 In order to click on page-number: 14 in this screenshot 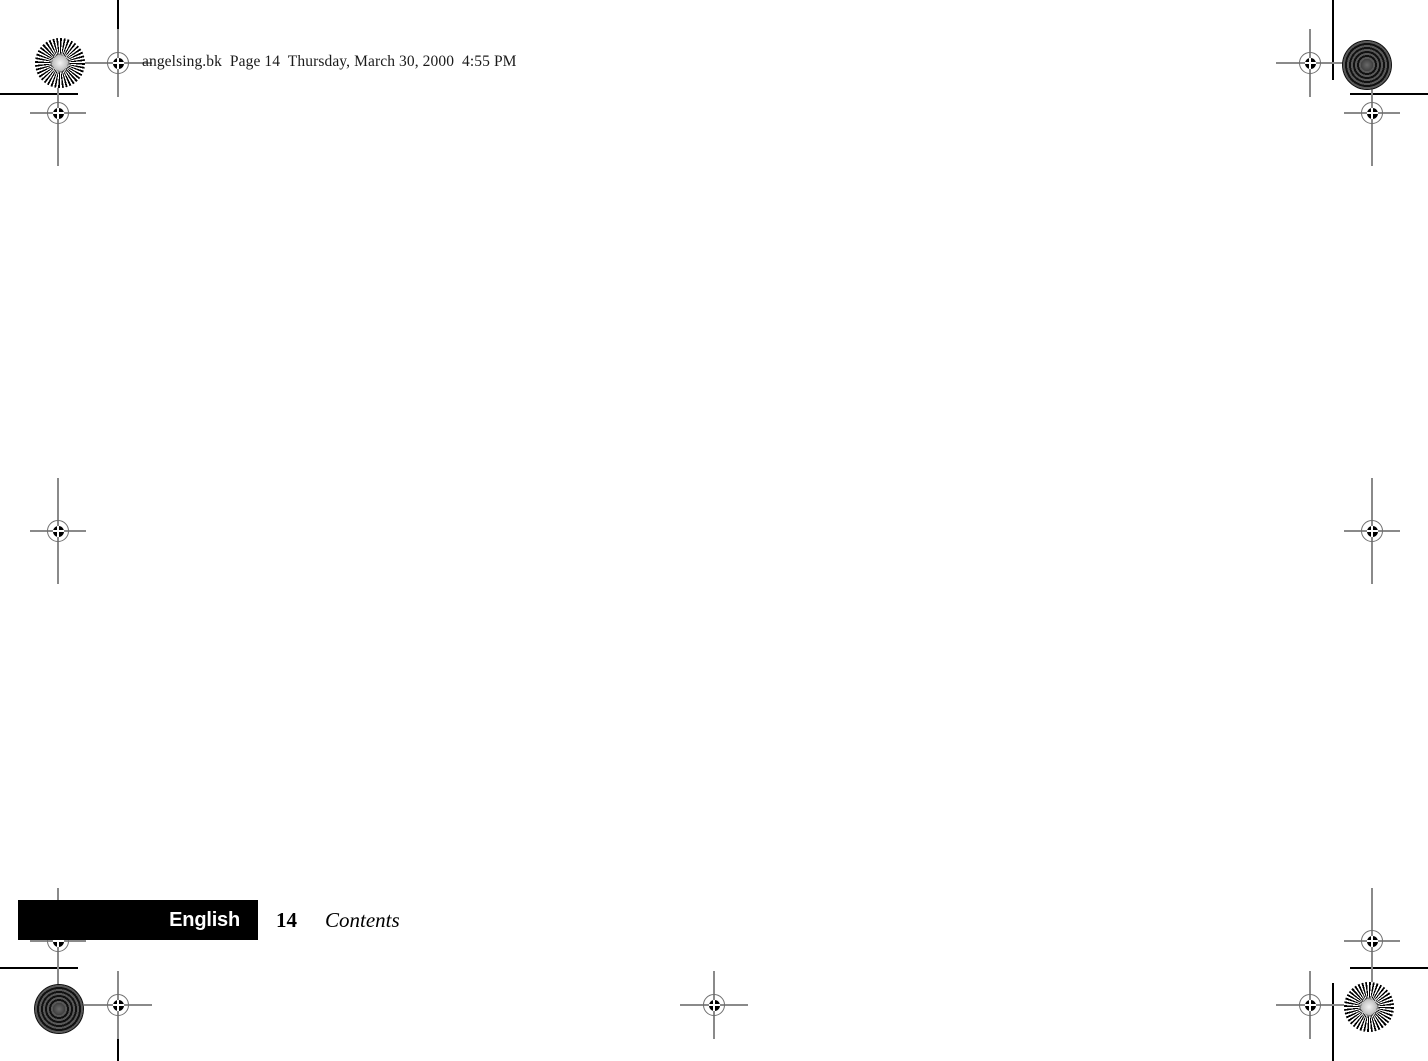, I will do `click(286, 919)`.